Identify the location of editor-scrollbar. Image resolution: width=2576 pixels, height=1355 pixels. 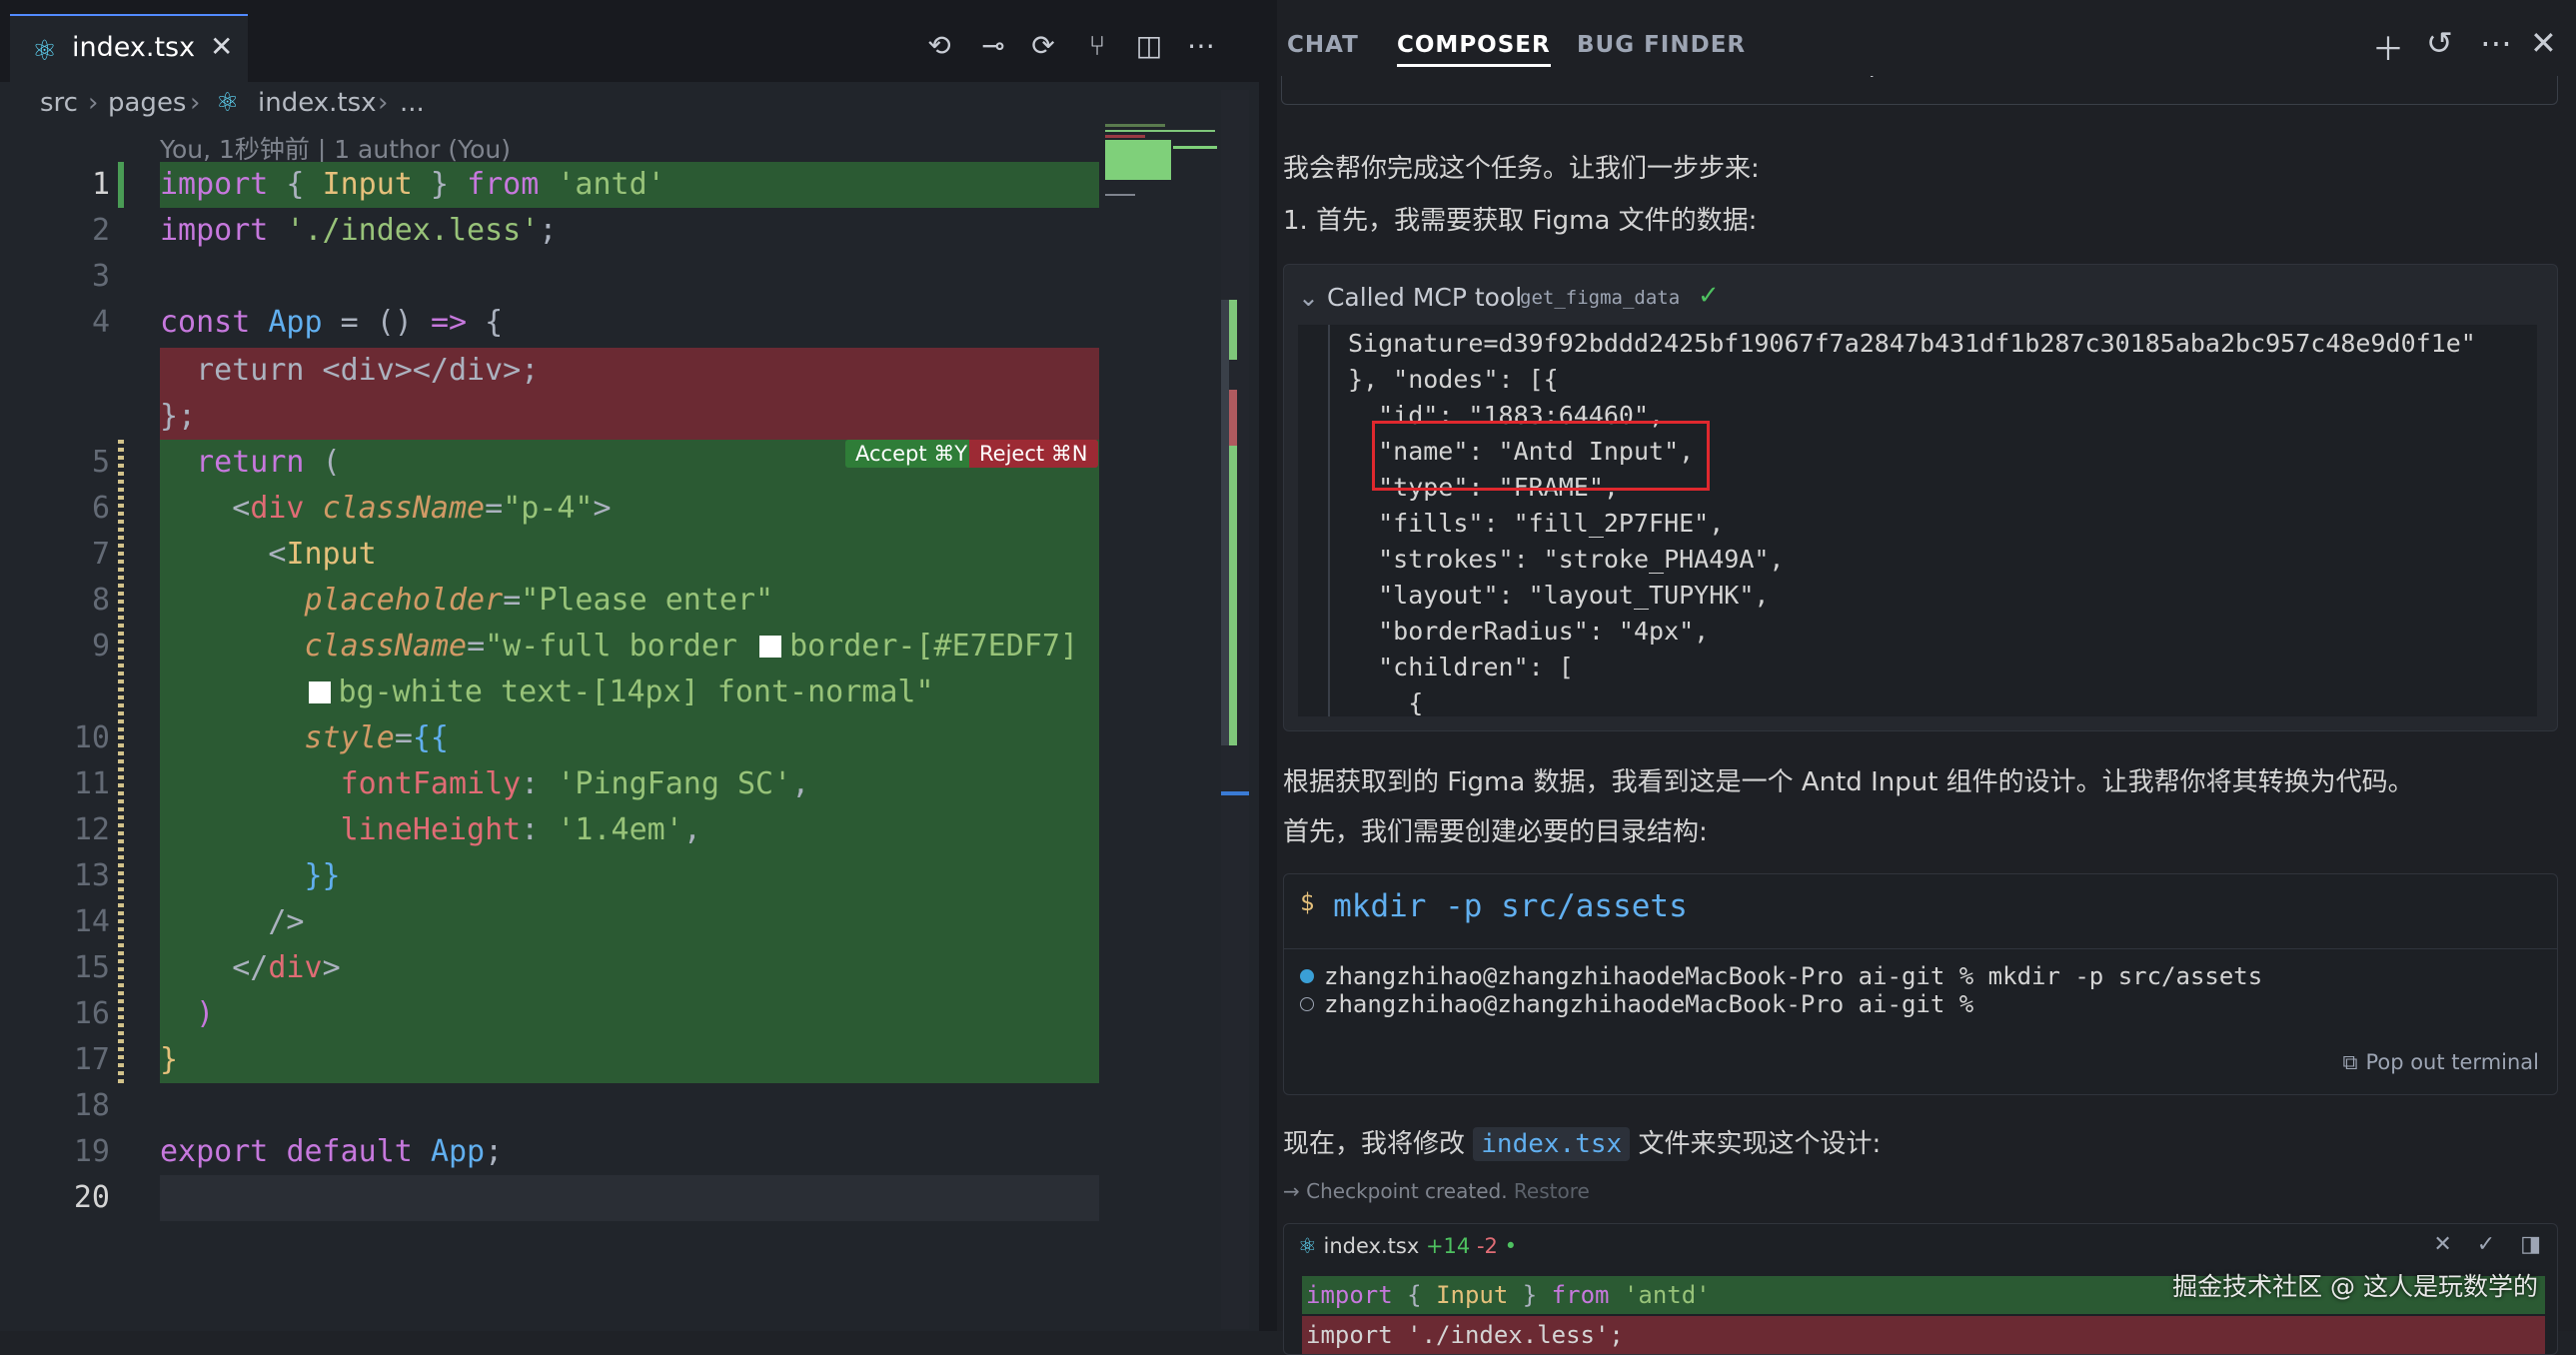
(1235, 710).